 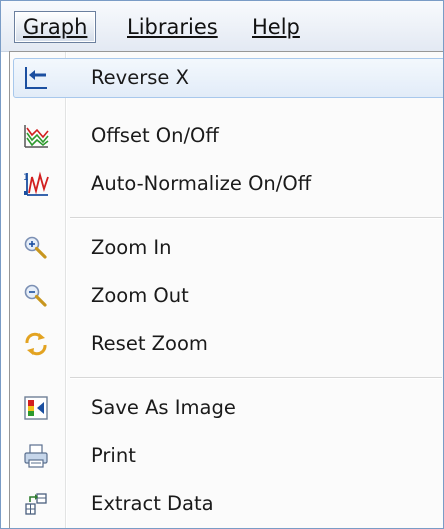 What do you see at coordinates (228, 78) in the screenshot?
I see `menu-item-reverse-x: Reverse X` at bounding box center [228, 78].